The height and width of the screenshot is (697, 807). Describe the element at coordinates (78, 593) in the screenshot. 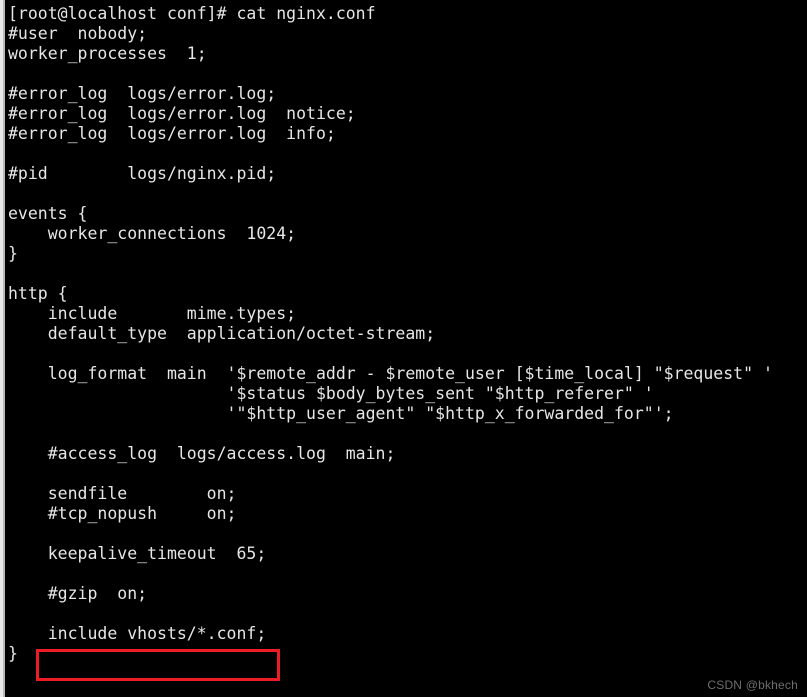

I see `terminal-line: #gzip on;` at that location.